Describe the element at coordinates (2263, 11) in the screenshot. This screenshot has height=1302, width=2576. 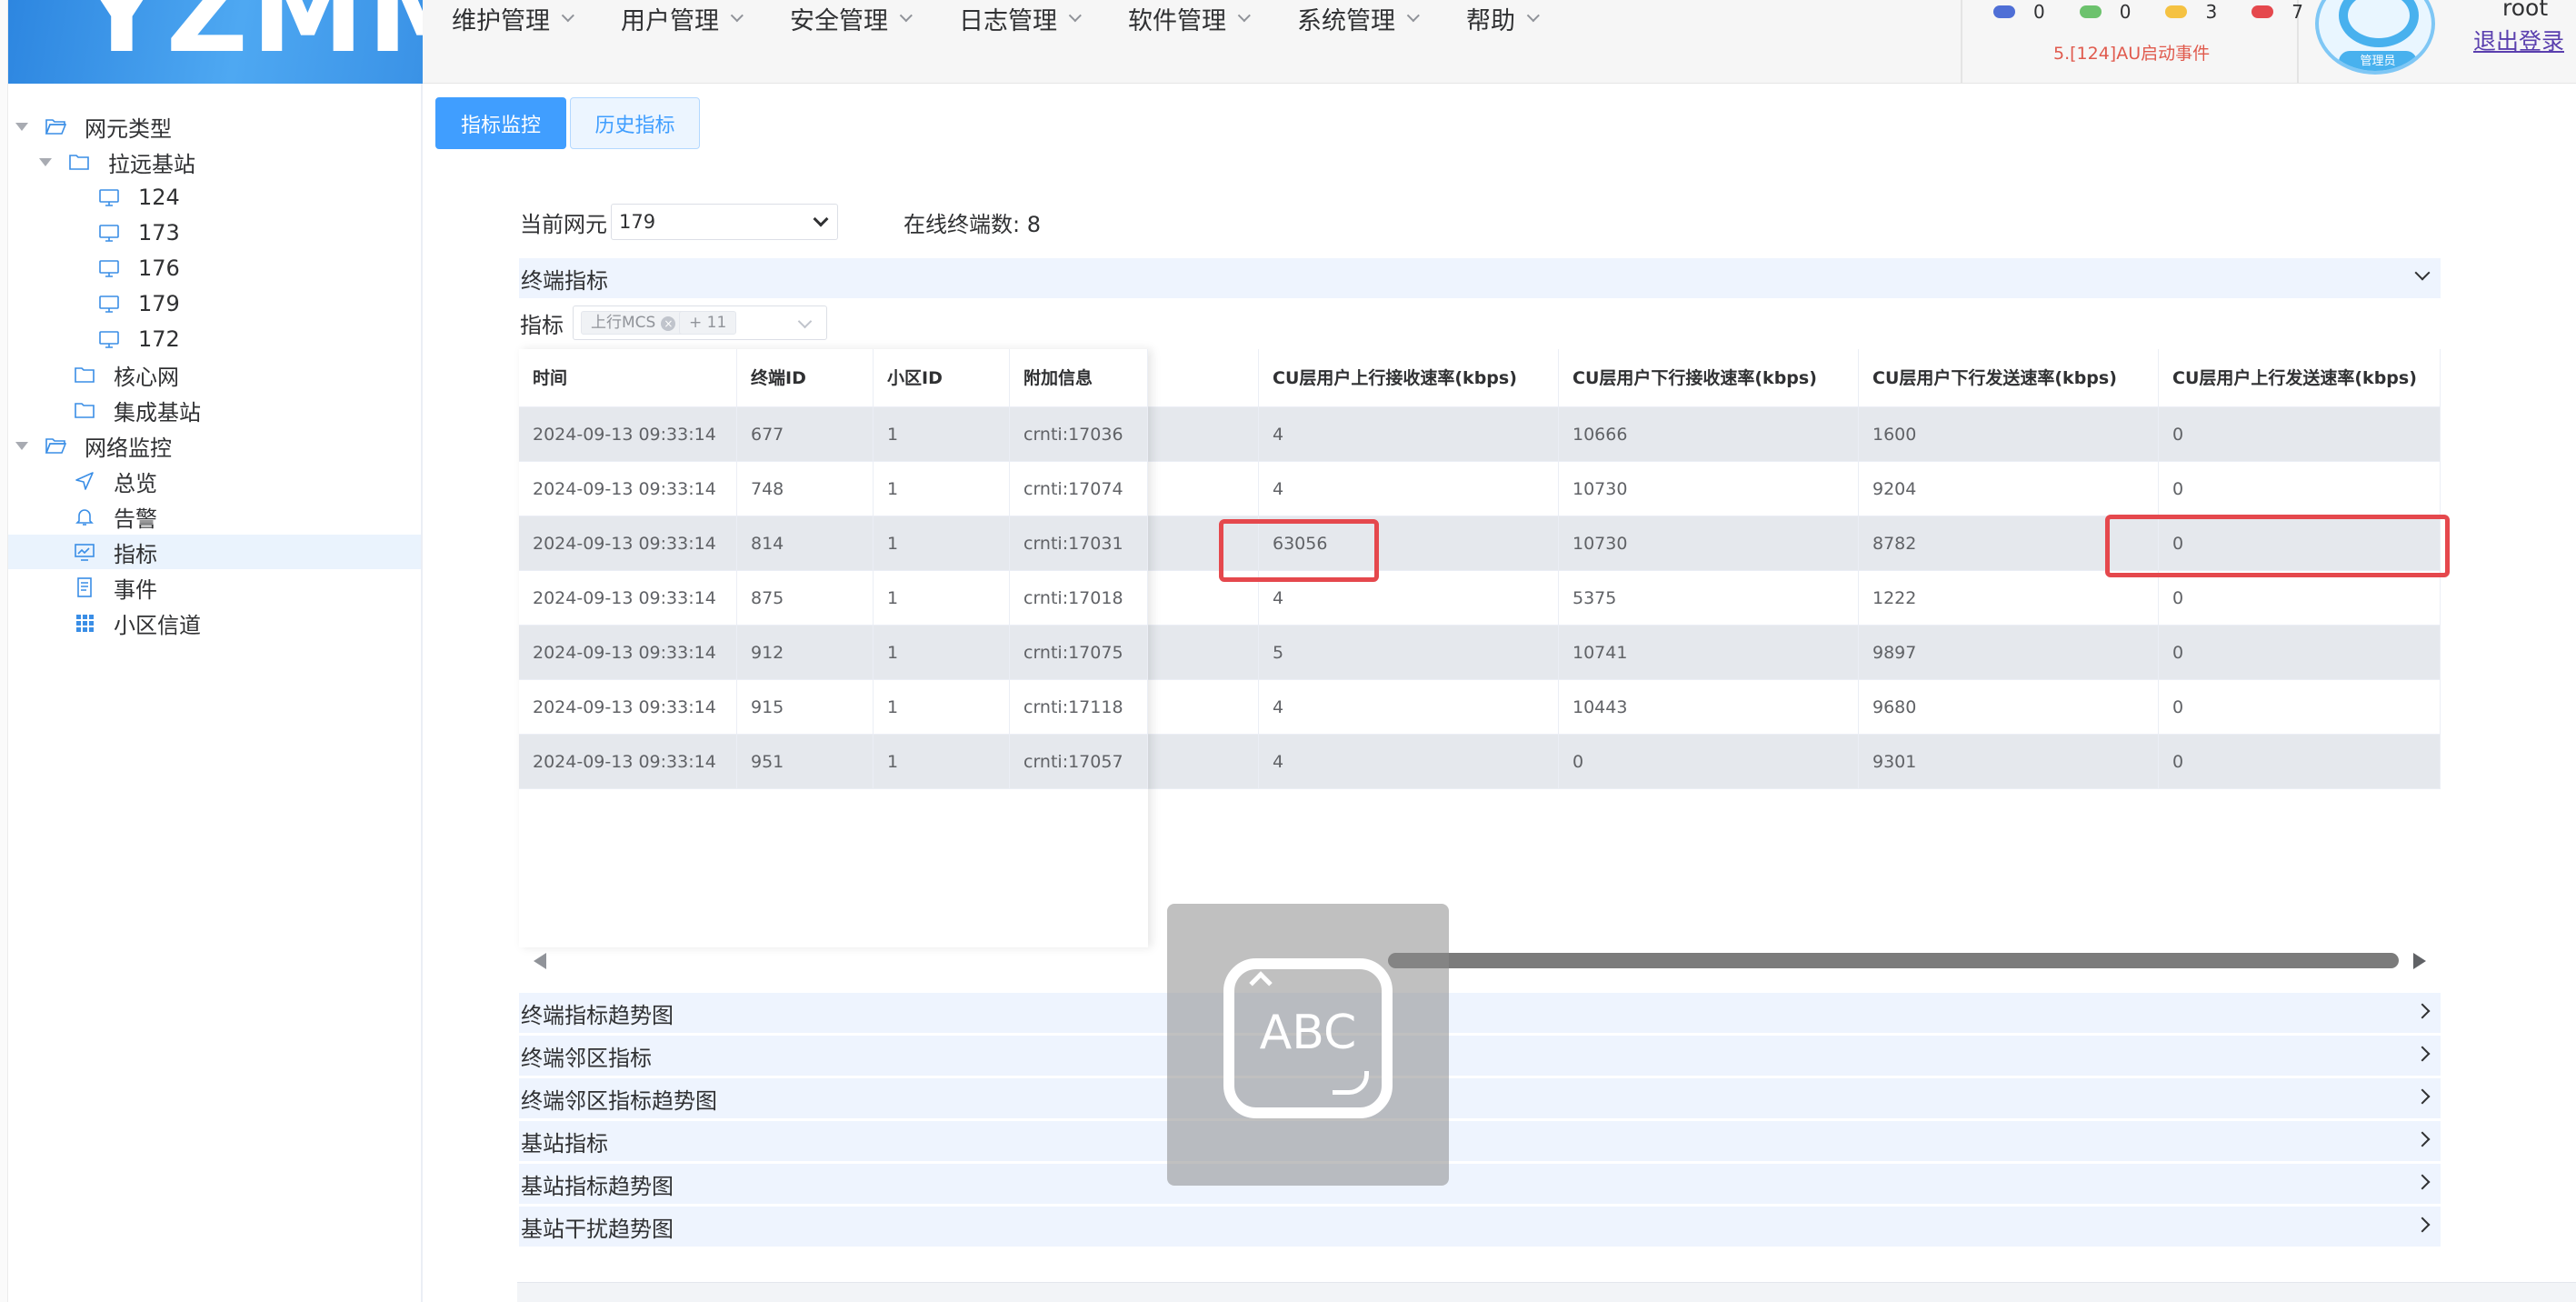
I see `error-dot-icon` at that location.